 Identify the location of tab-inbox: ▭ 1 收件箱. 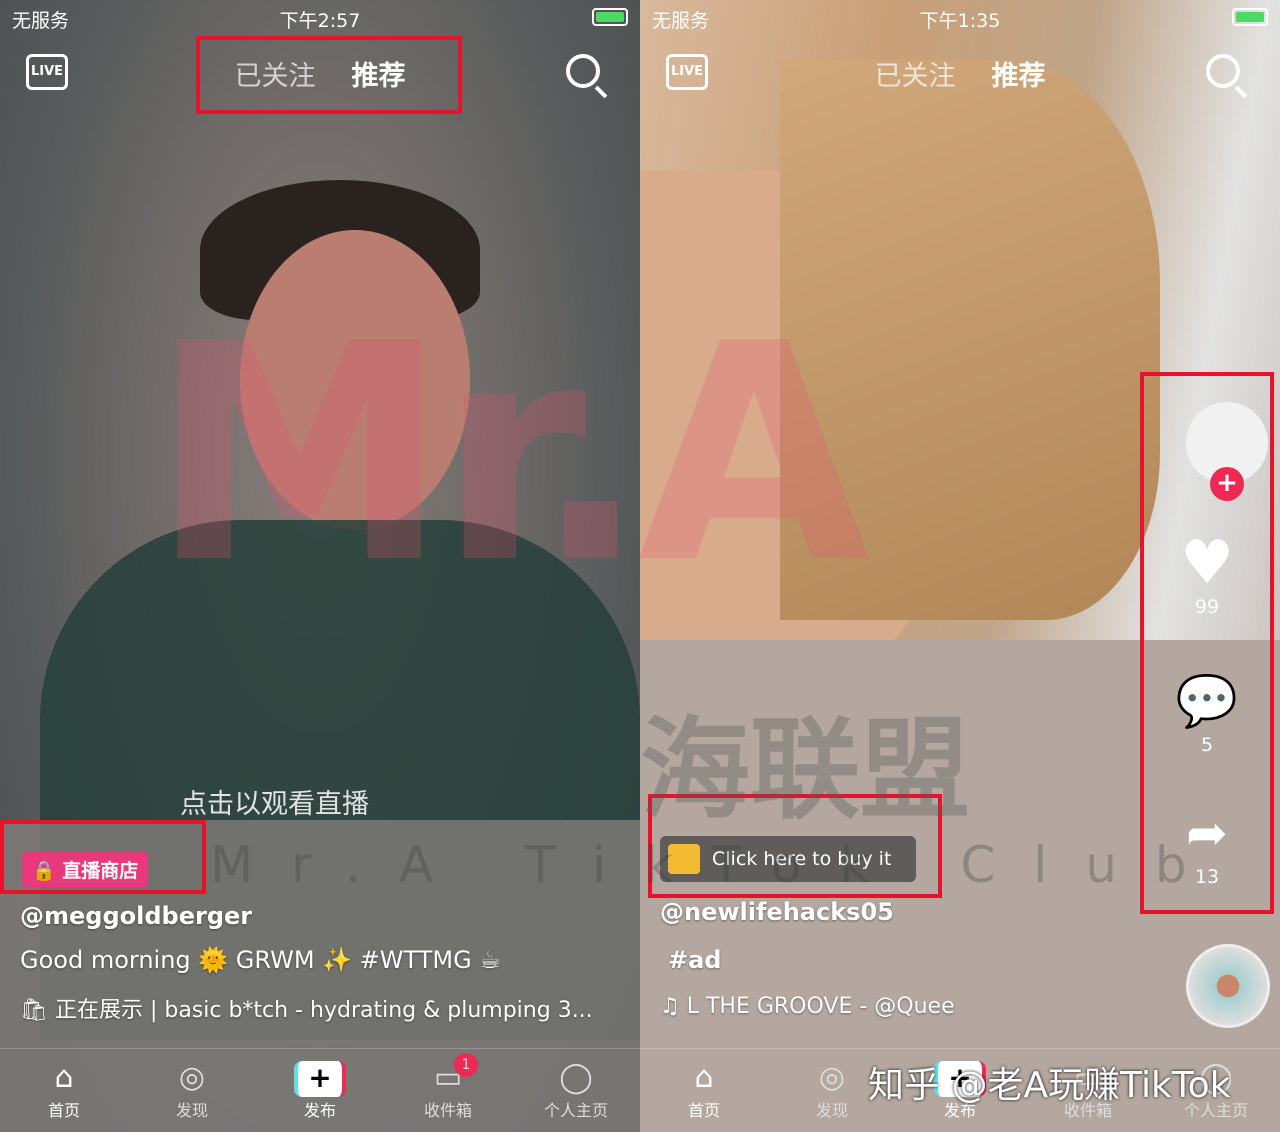
(448, 1087).